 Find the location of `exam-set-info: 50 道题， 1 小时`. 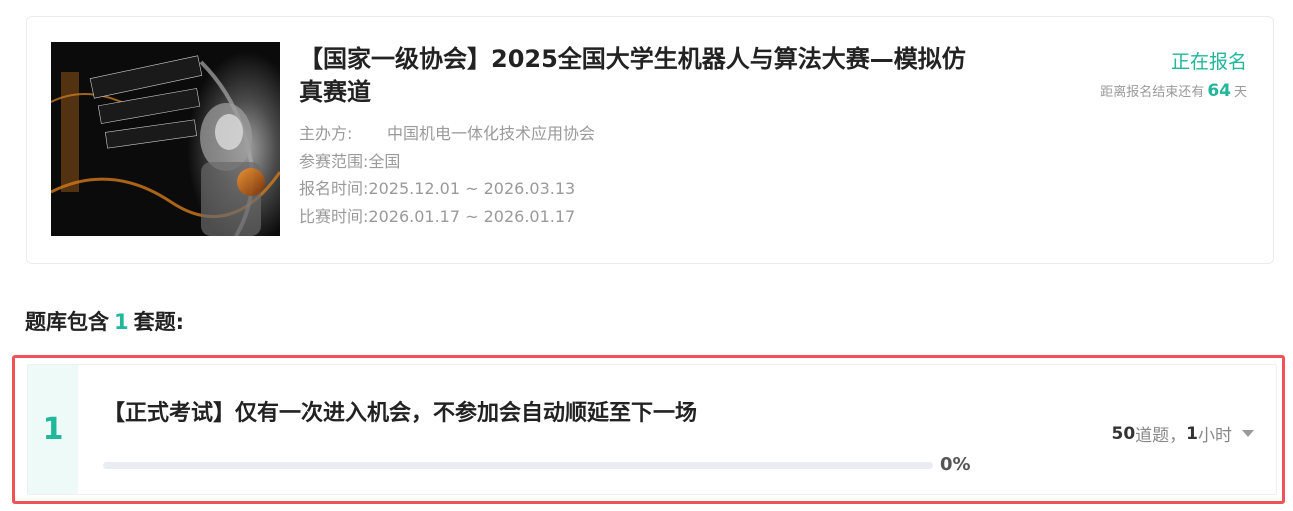

exam-set-info: 50 道题， 1 小时 is located at coordinates (1182, 433).